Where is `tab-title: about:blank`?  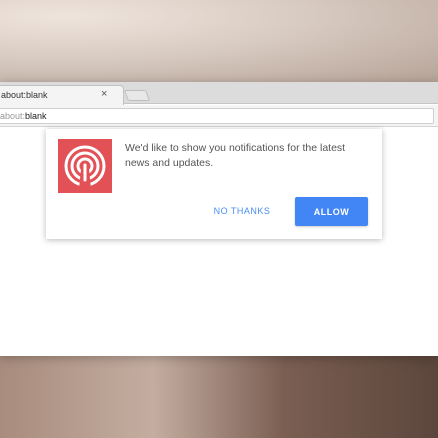 tab-title: about:blank is located at coordinates (24, 95).